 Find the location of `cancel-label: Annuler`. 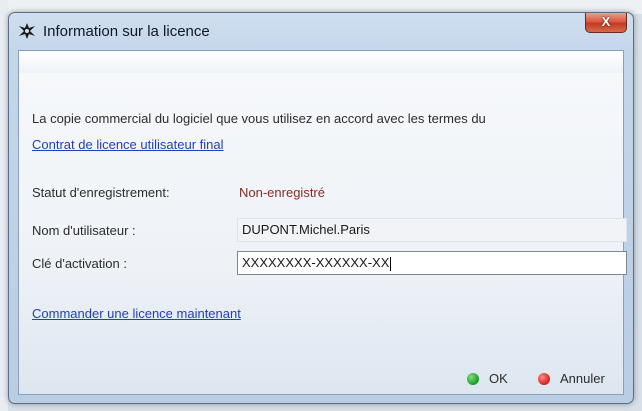

cancel-label: Annuler is located at coordinates (582, 378).